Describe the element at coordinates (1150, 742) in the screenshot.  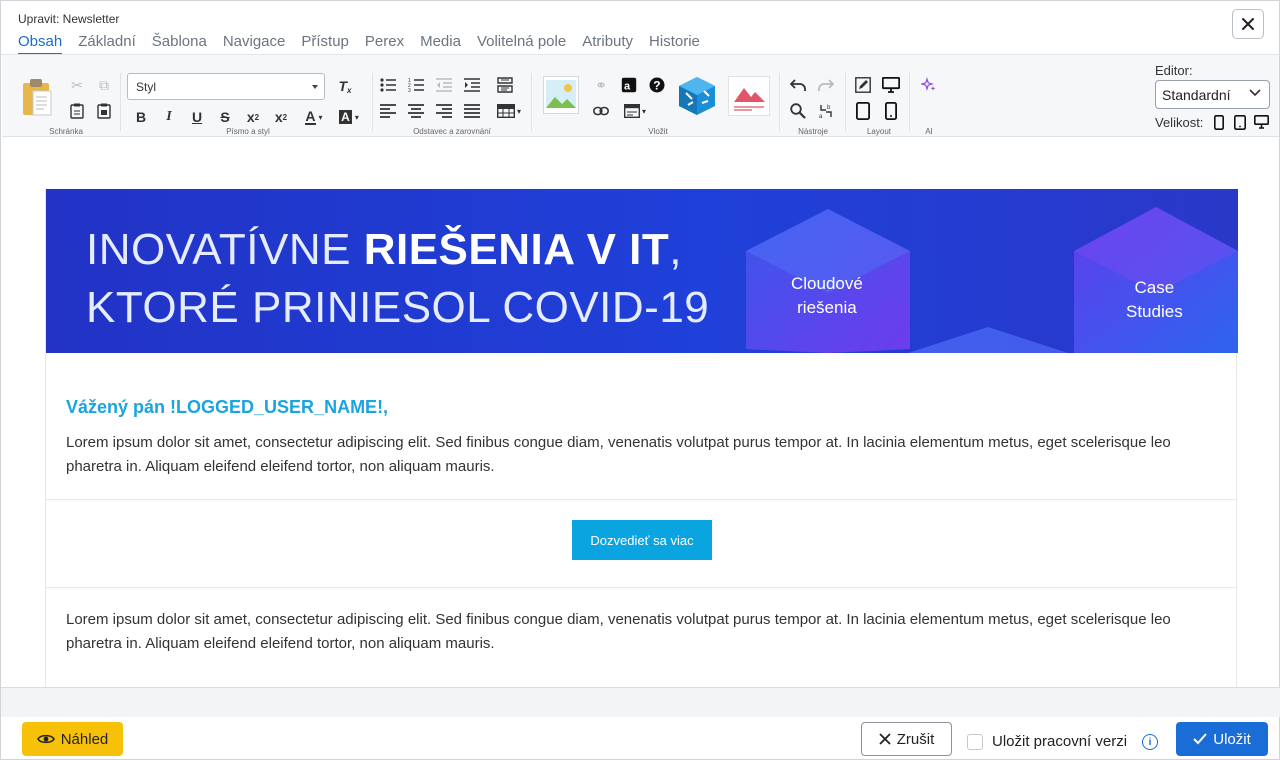
I see `info-icon: i` at that location.